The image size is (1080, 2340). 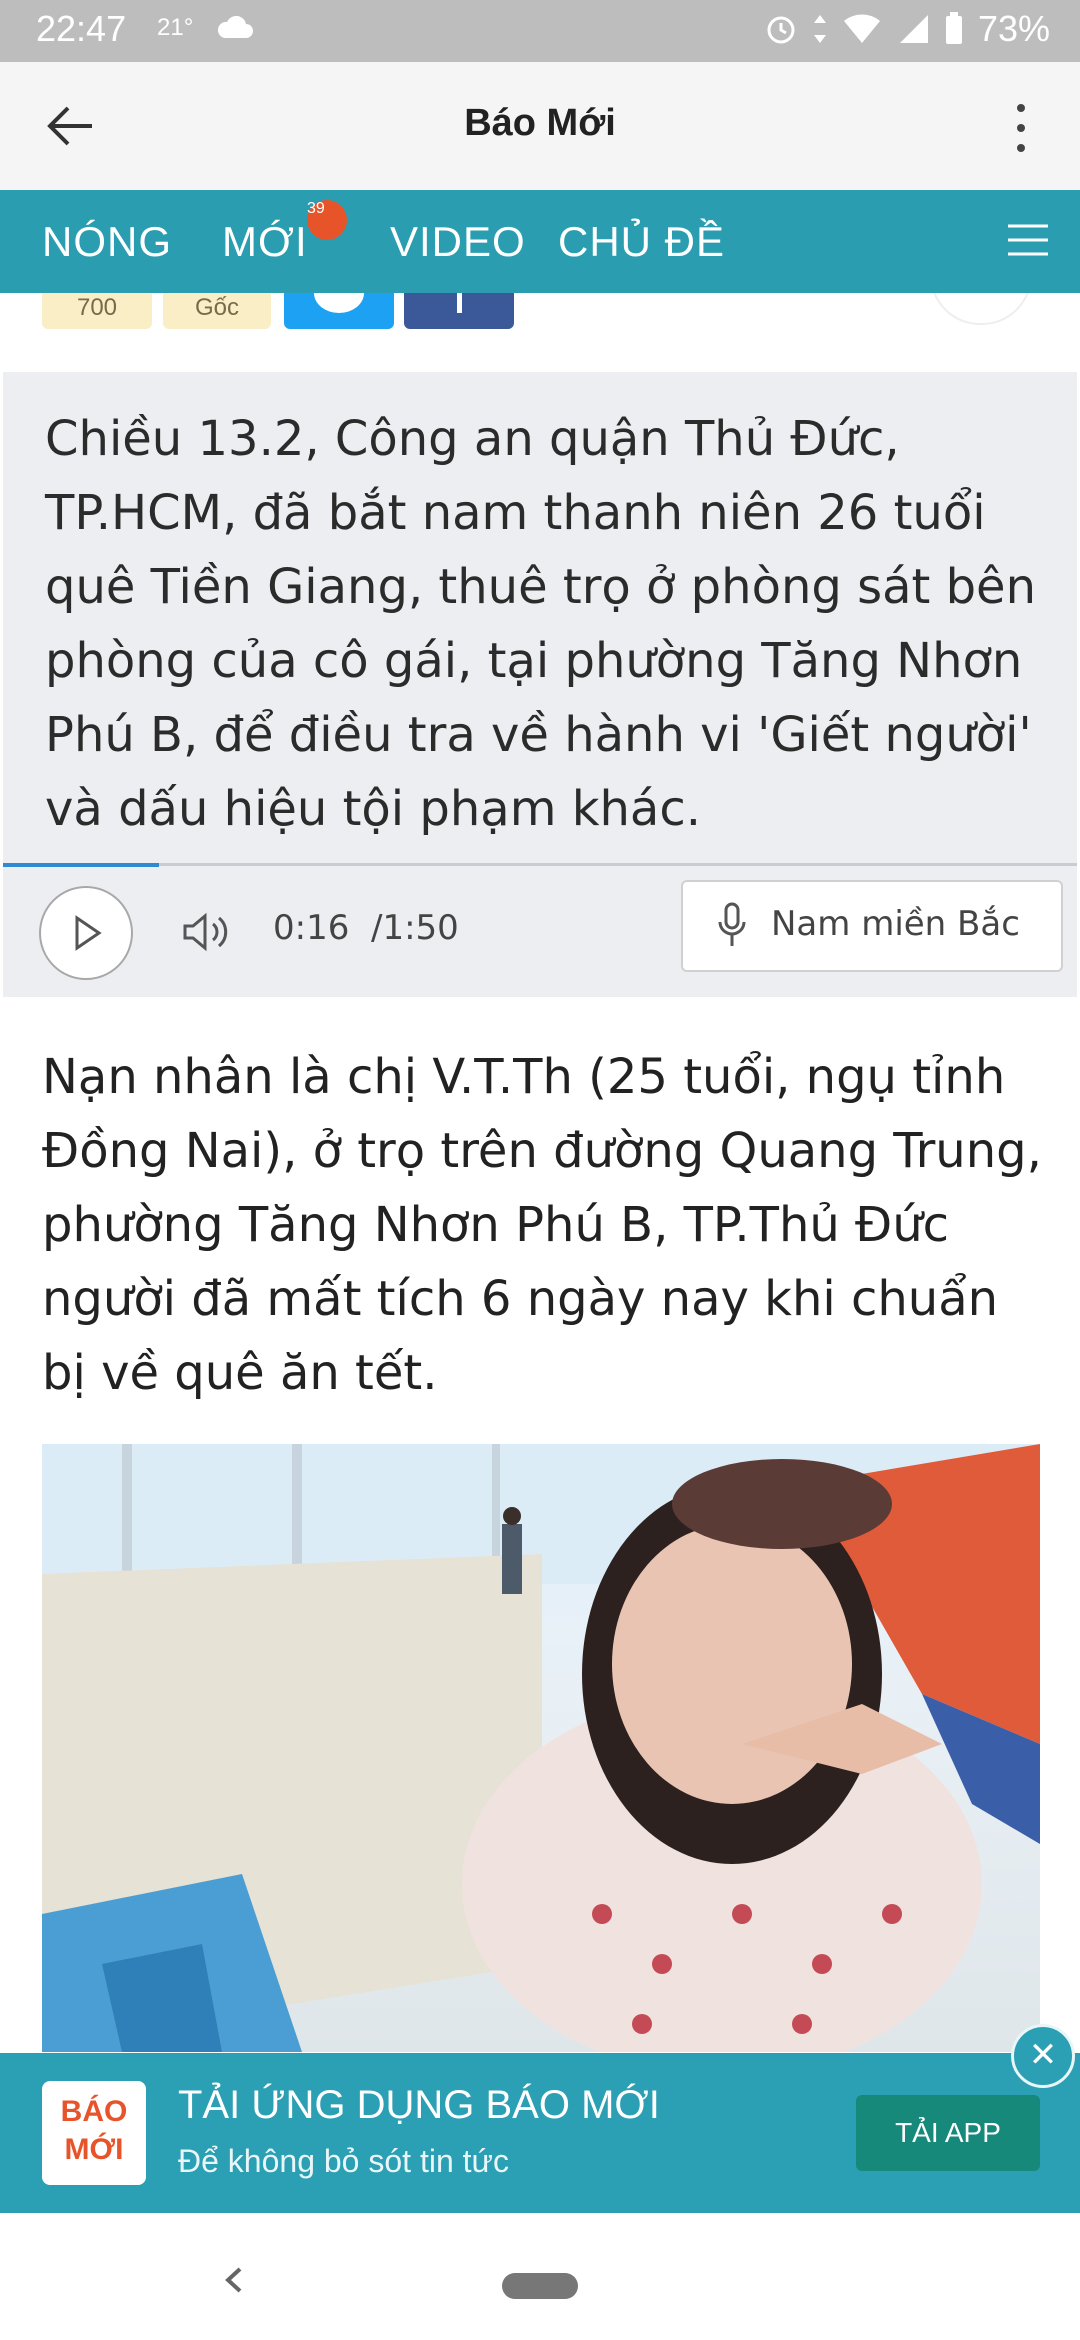 I want to click on status-temperature: 21°, so click(x=175, y=27).